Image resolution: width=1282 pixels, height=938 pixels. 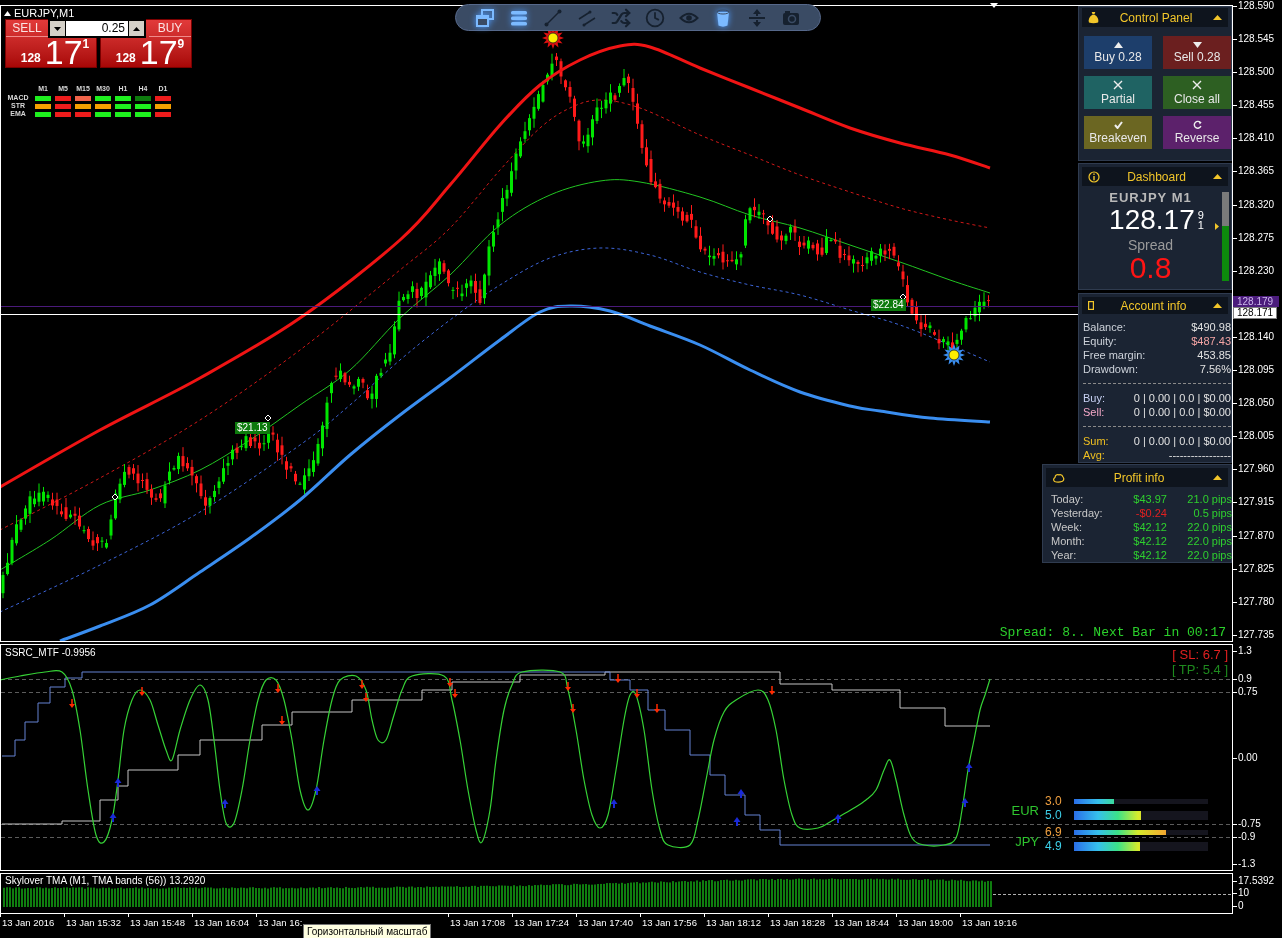 What do you see at coordinates (1256, 138) in the screenshot?
I see `price-axis-label: 128.410` at bounding box center [1256, 138].